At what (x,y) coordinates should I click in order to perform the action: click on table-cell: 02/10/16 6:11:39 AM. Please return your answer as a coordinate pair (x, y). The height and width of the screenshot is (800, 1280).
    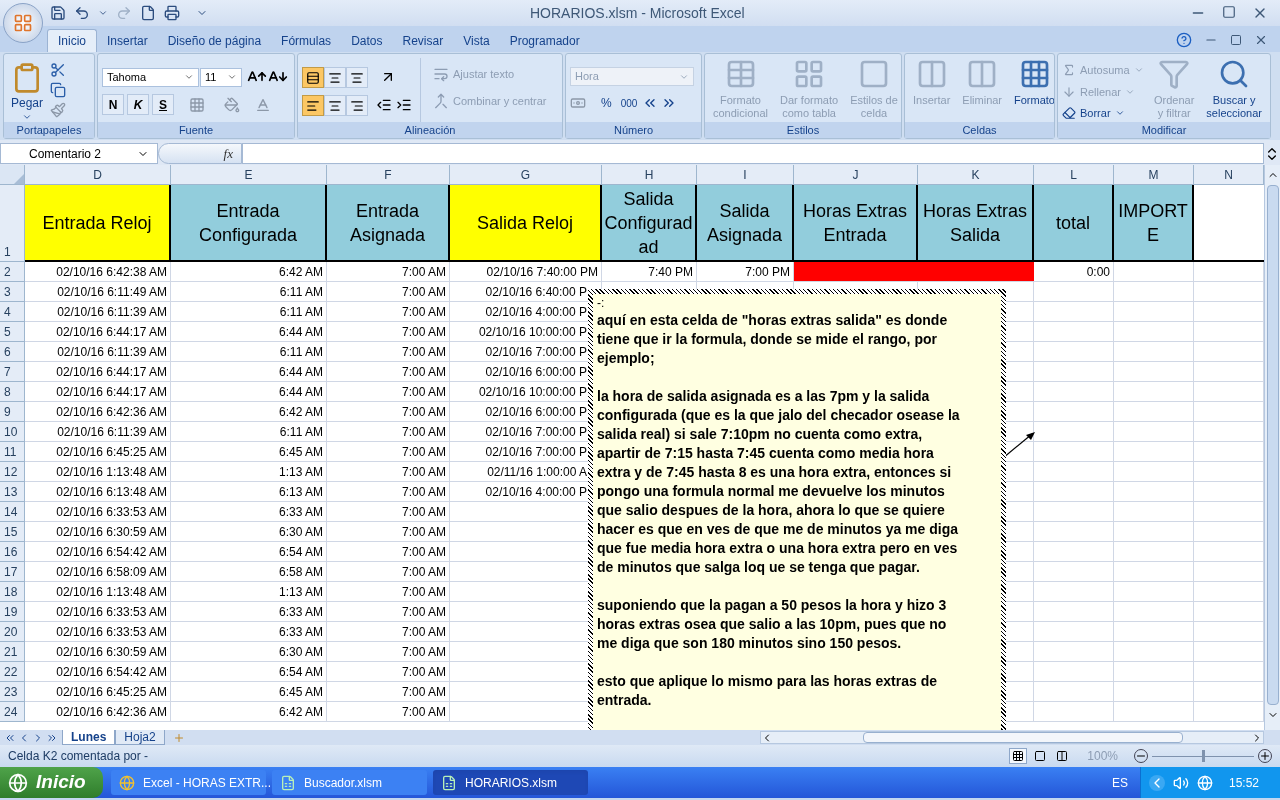
    Looking at the image, I should click on (98, 432).